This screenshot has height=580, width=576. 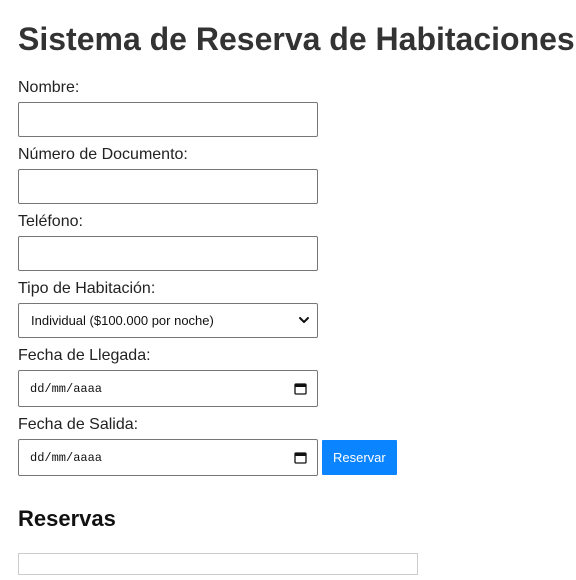 I want to click on tipo-habitacion-select: Individual ($100.000 por noche), so click(x=168, y=320).